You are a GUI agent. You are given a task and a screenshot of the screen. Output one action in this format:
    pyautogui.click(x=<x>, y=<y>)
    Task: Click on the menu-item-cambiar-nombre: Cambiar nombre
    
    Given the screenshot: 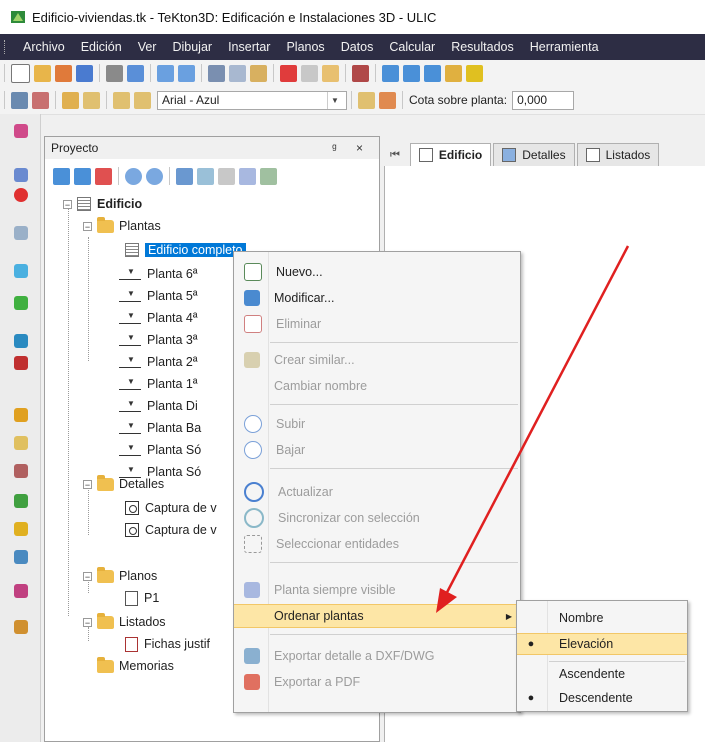 What is the action you would take?
    pyautogui.click(x=377, y=386)
    